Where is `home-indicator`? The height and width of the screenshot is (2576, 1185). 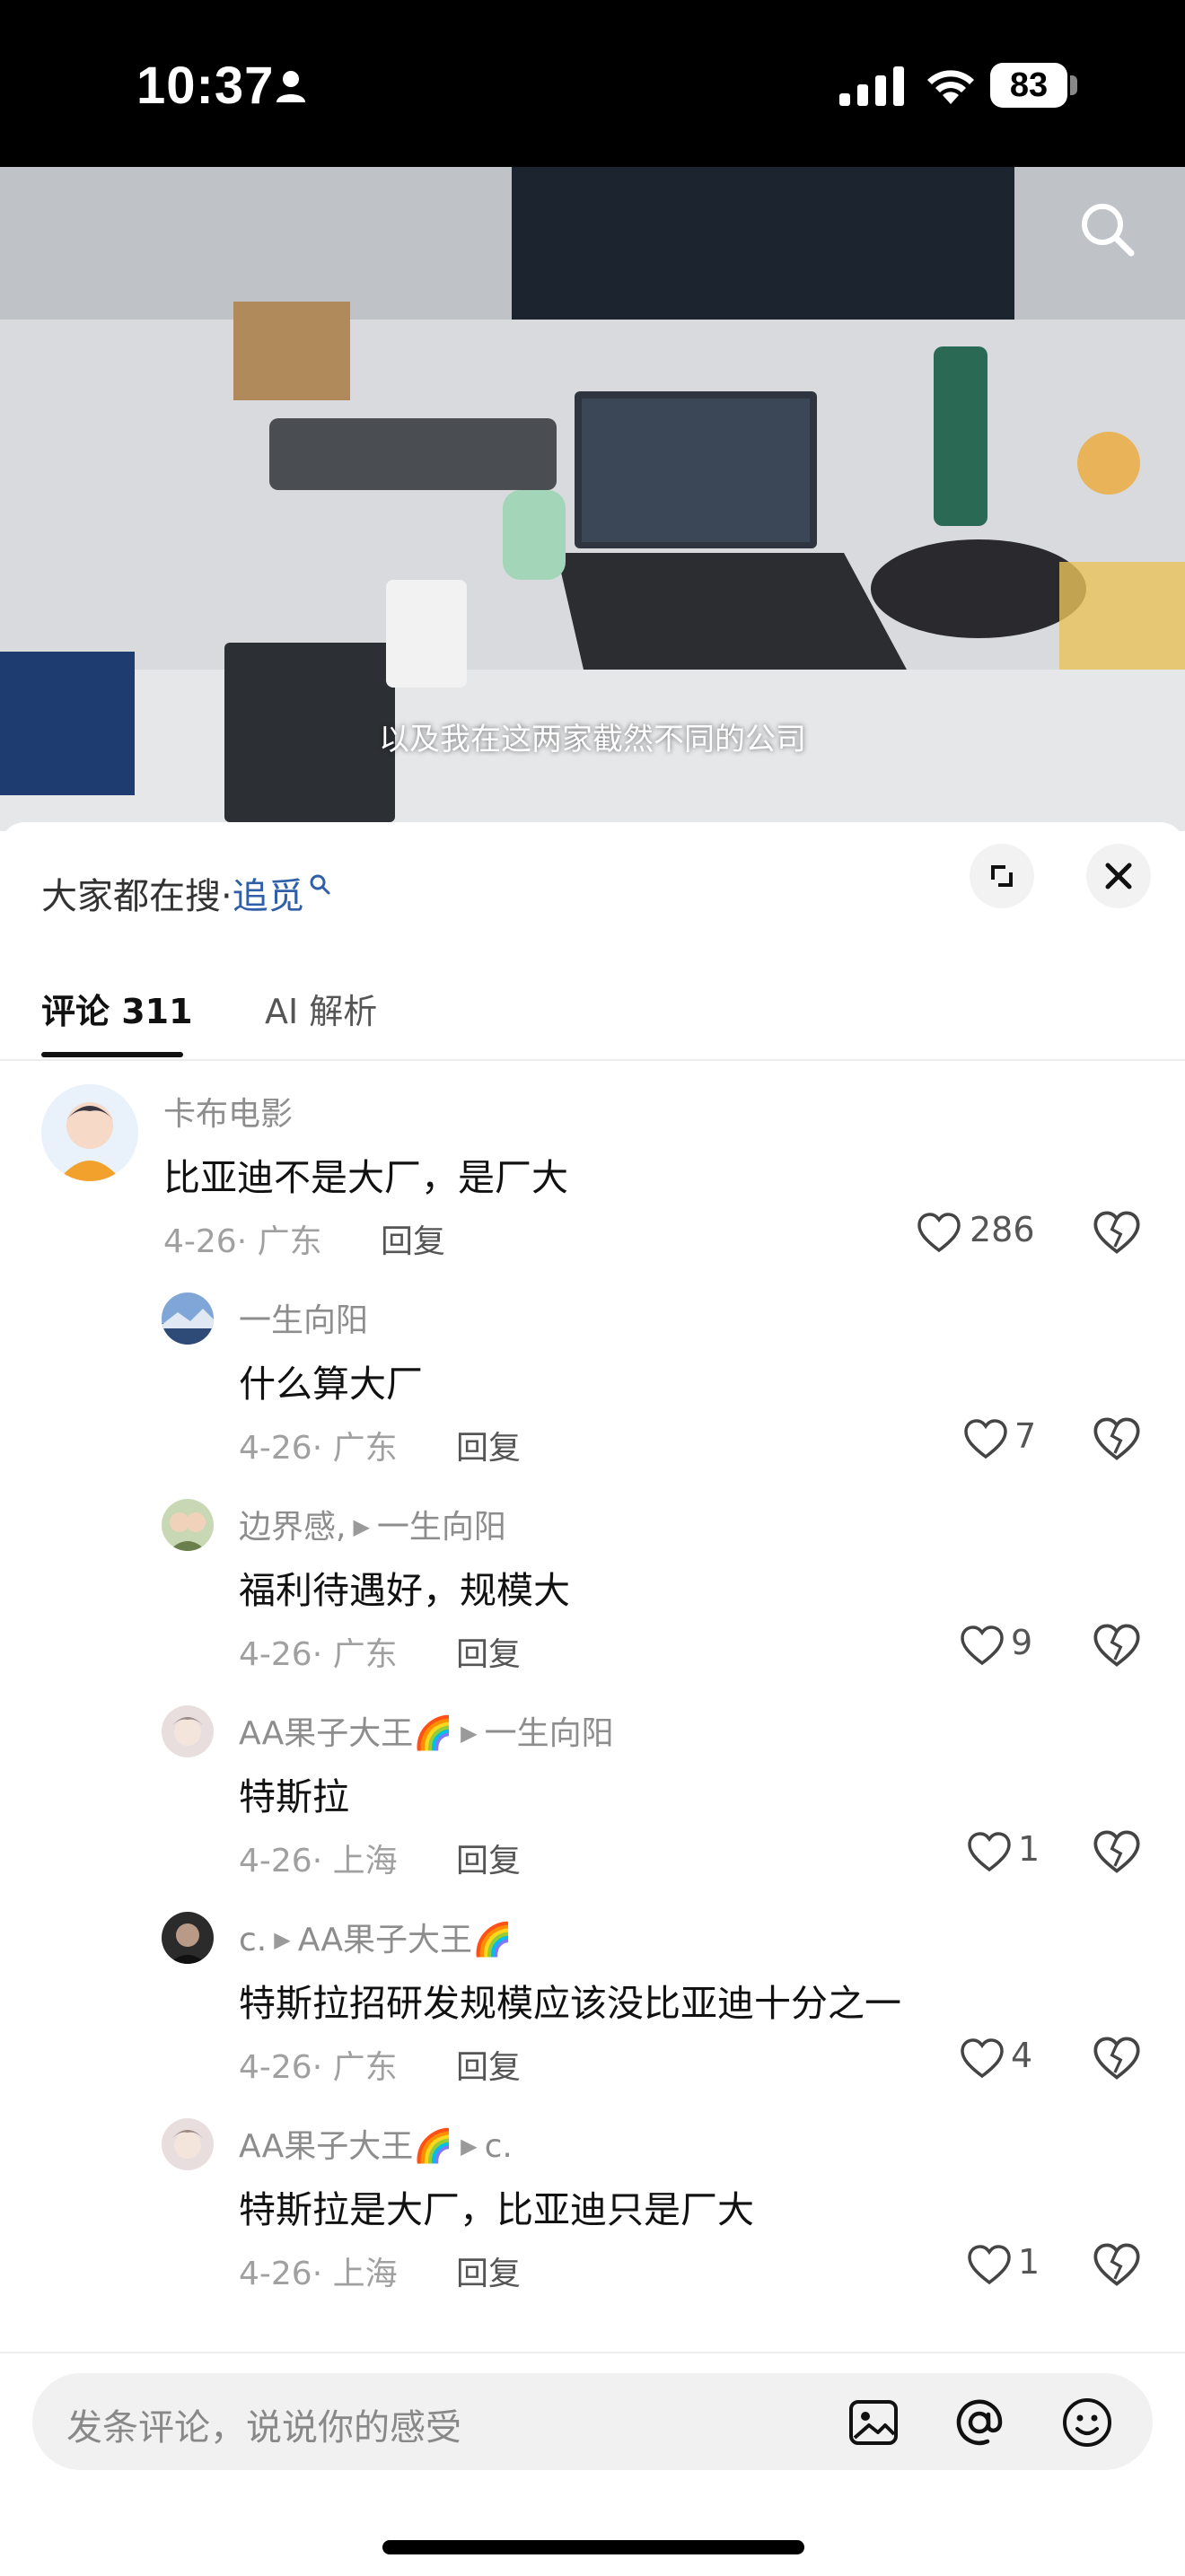 home-indicator is located at coordinates (593, 2547).